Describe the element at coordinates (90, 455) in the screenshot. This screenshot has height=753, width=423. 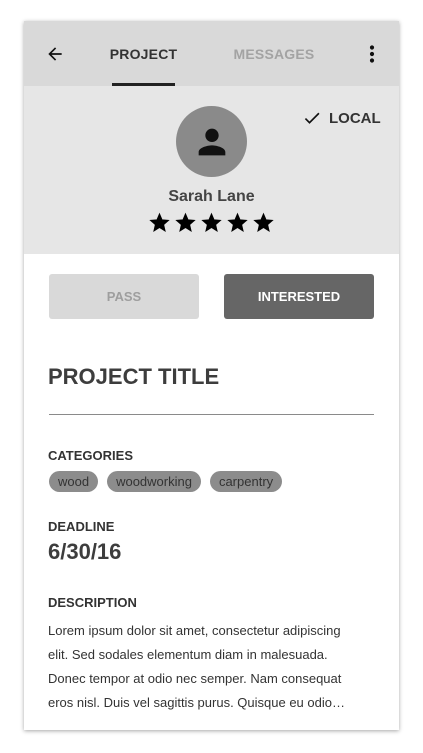
I see `categories-label: CATEGORIES` at that location.